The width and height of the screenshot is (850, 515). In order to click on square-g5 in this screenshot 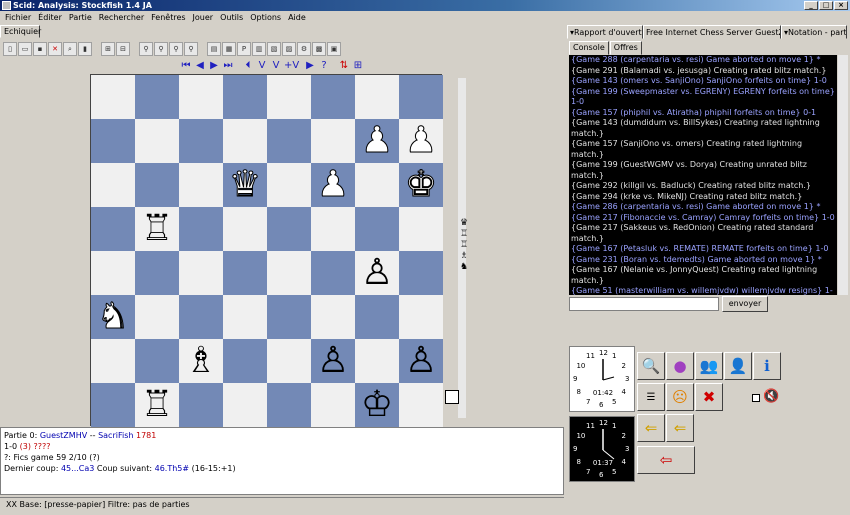, I will do `click(377, 229)`.